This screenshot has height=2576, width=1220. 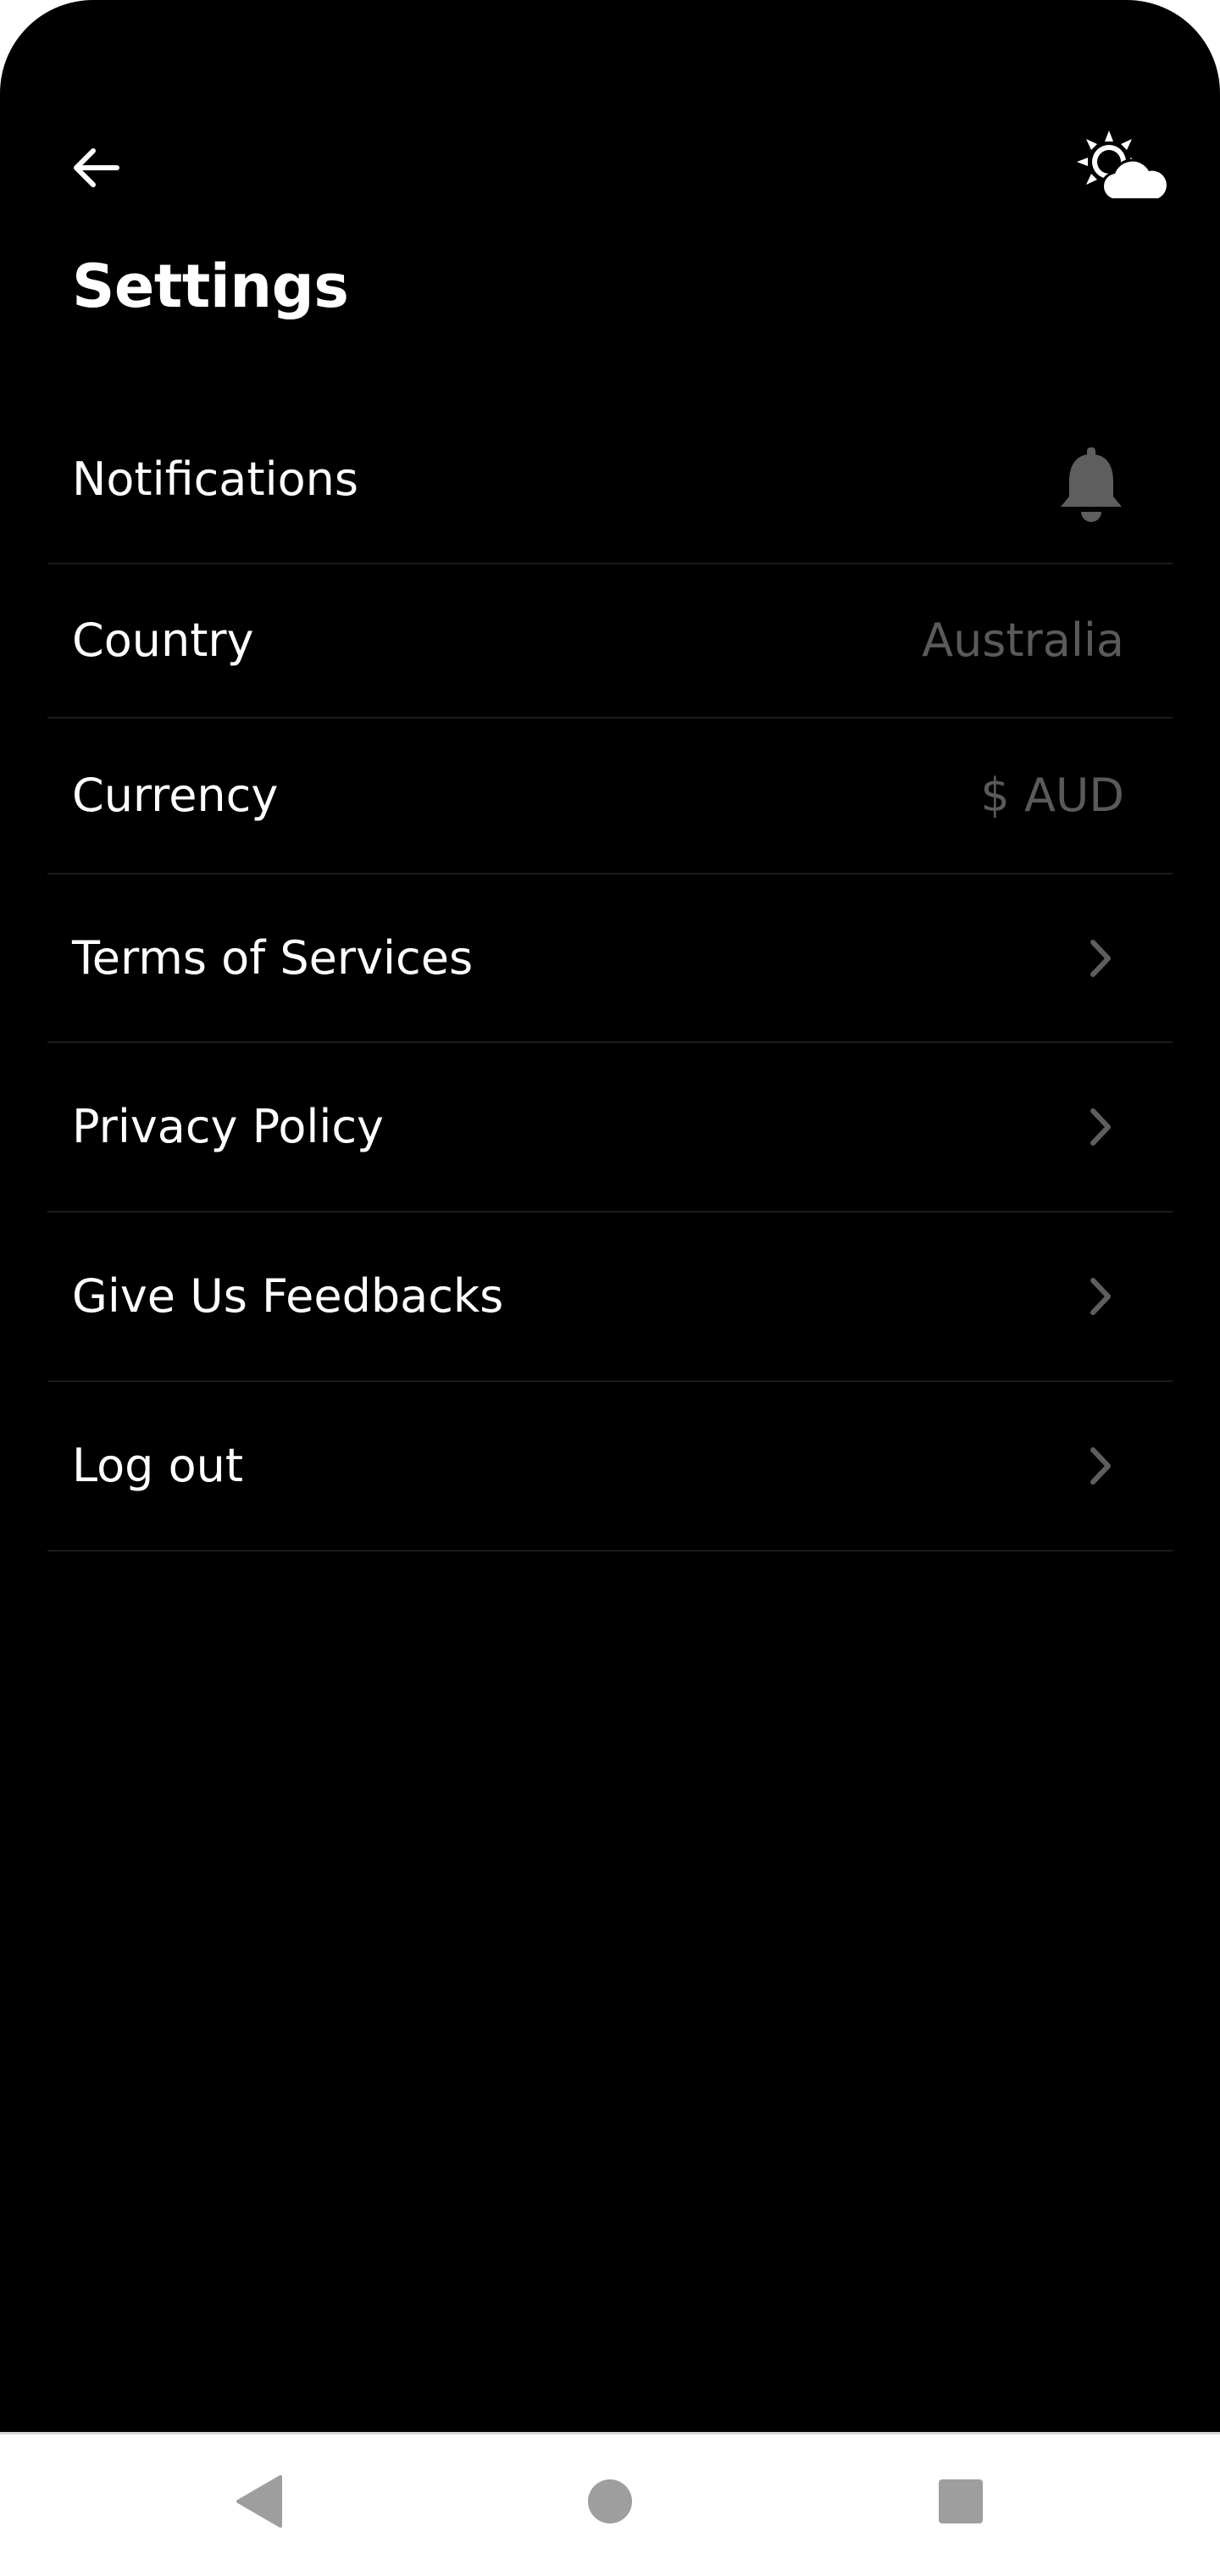 What do you see at coordinates (610, 1467) in the screenshot?
I see `settings-item-log-out: Log out` at bounding box center [610, 1467].